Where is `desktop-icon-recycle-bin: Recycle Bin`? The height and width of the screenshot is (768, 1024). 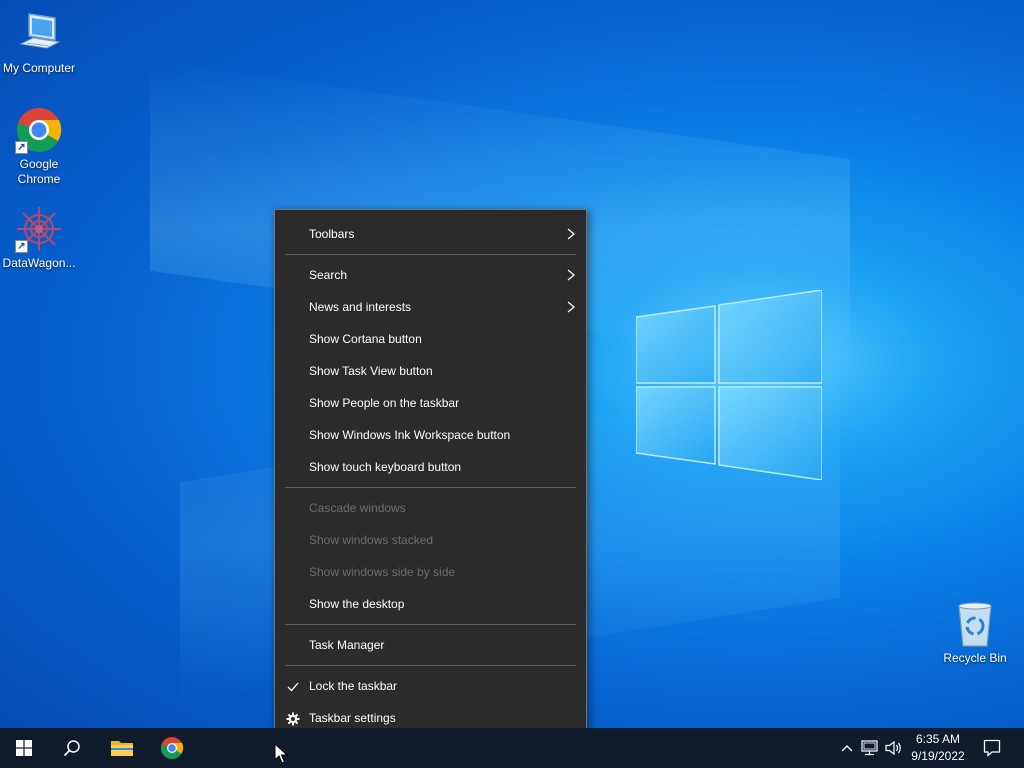 desktop-icon-recycle-bin: Recycle Bin is located at coordinates (975, 633).